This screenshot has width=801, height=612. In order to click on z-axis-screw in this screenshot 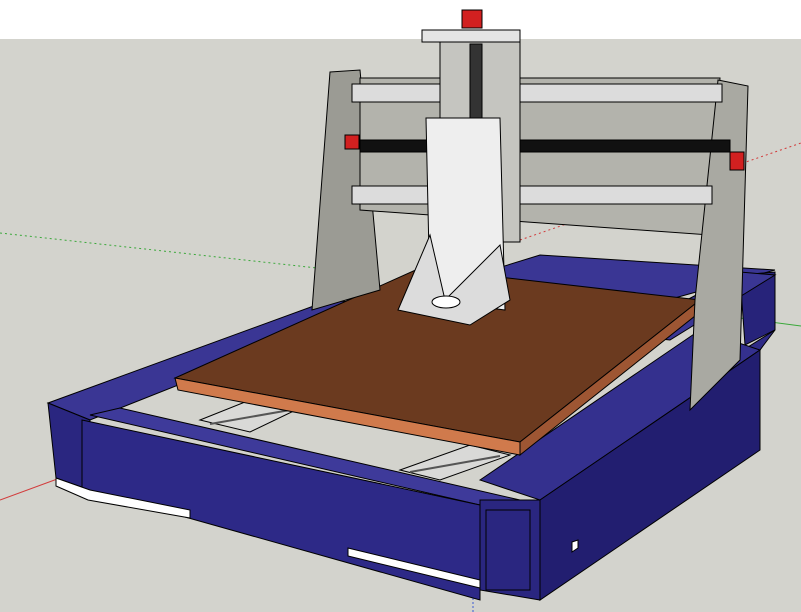, I will do `click(476, 84)`.